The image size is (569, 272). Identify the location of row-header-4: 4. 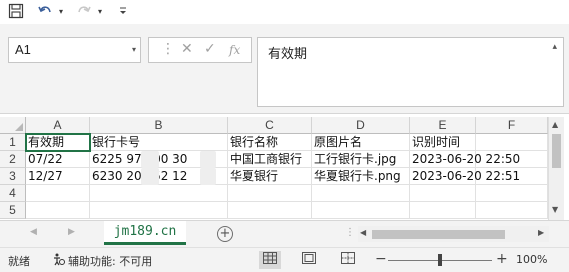
(13, 193).